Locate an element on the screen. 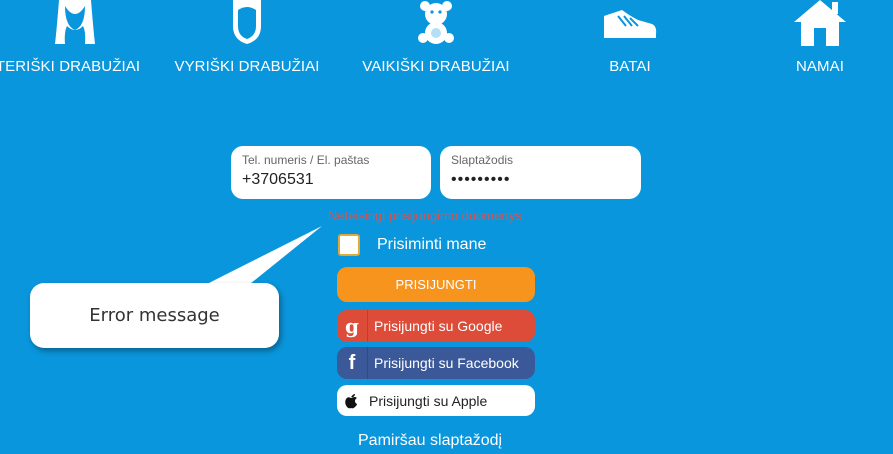 The width and height of the screenshot is (893, 454). password-input is located at coordinates (540, 180).